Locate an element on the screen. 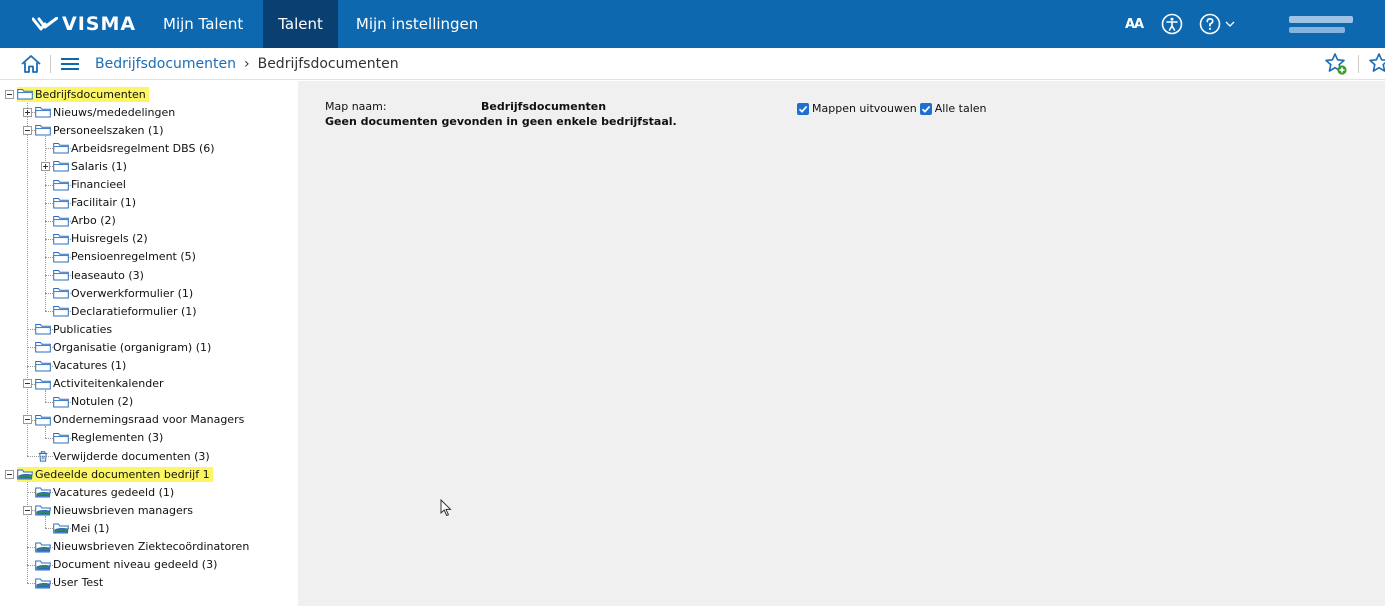  nav-tab-mijn-talent: Mijn Talent is located at coordinates (204, 24).